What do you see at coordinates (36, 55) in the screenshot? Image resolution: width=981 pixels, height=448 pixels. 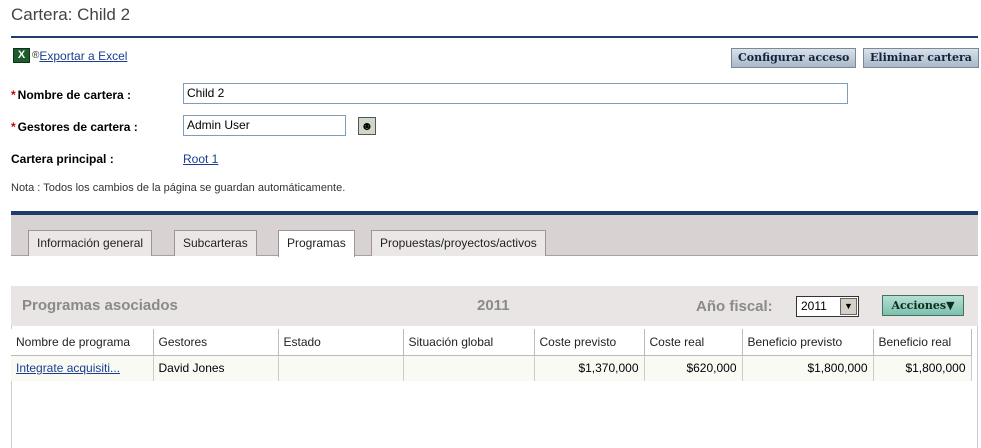 I see `registered-mark: ®` at bounding box center [36, 55].